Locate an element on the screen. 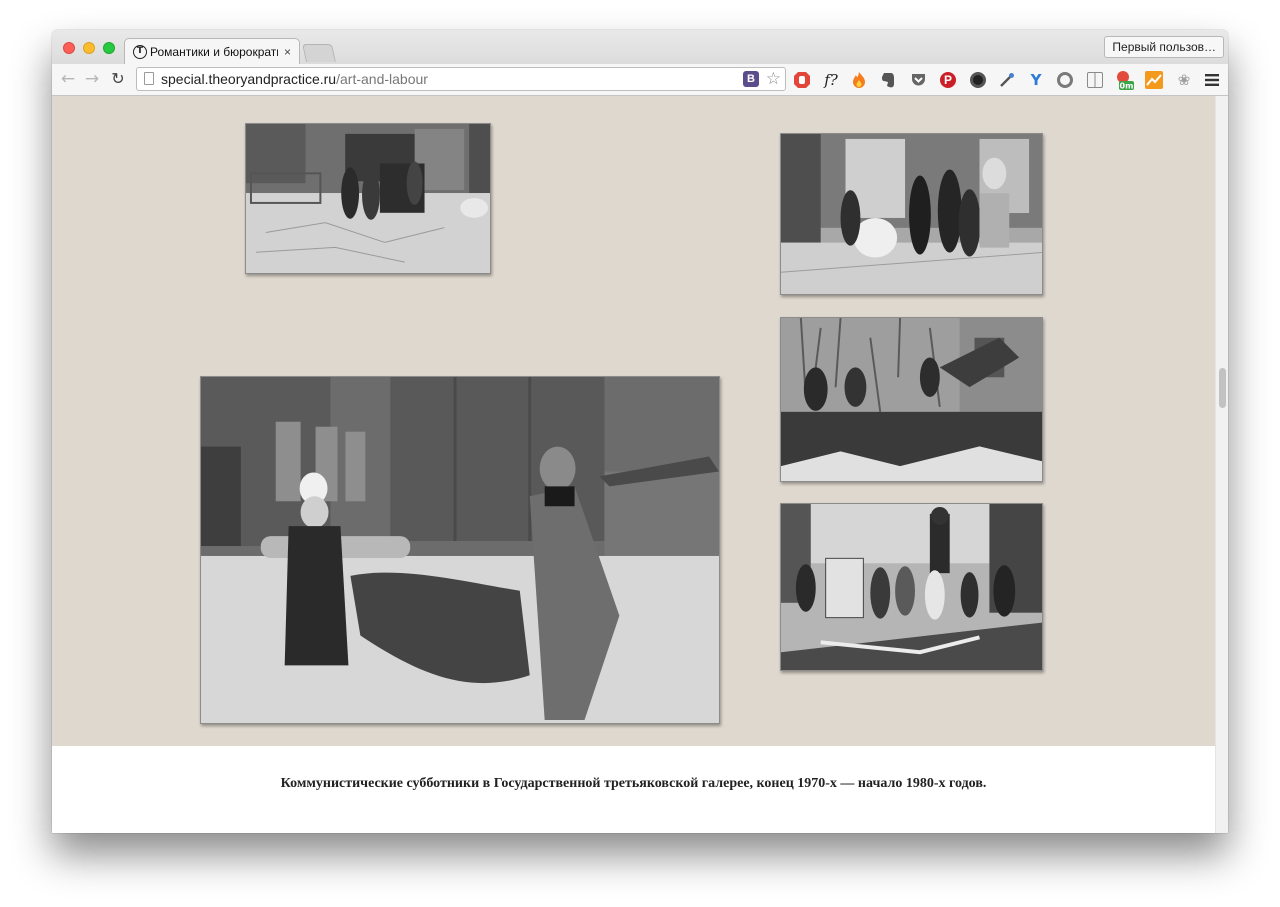 The height and width of the screenshot is (907, 1280). flame-icon is located at coordinates (859, 80).